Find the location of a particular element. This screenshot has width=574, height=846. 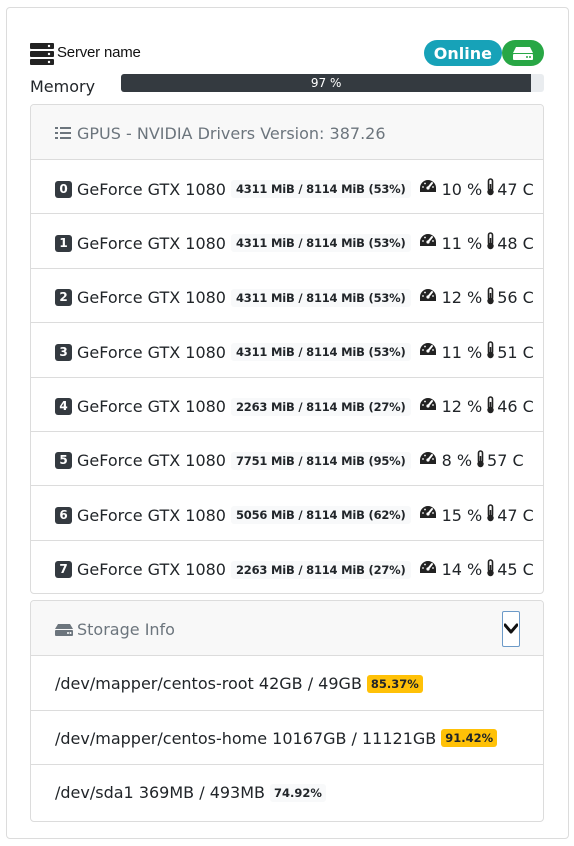

server-header: Server name Online is located at coordinates (287, 54).